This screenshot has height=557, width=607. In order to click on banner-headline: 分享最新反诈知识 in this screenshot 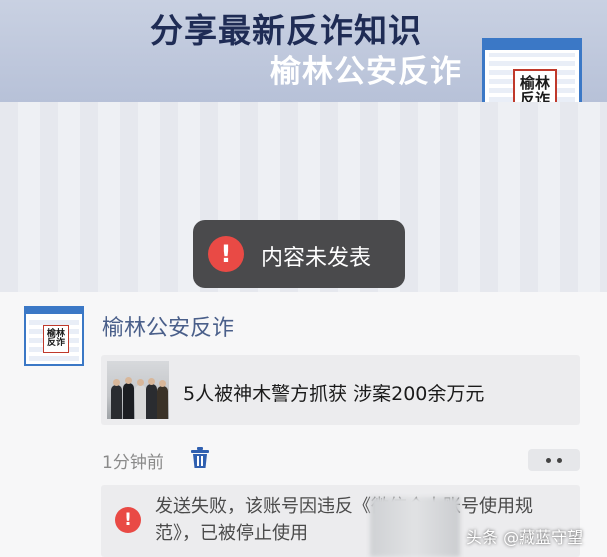, I will do `click(286, 30)`.